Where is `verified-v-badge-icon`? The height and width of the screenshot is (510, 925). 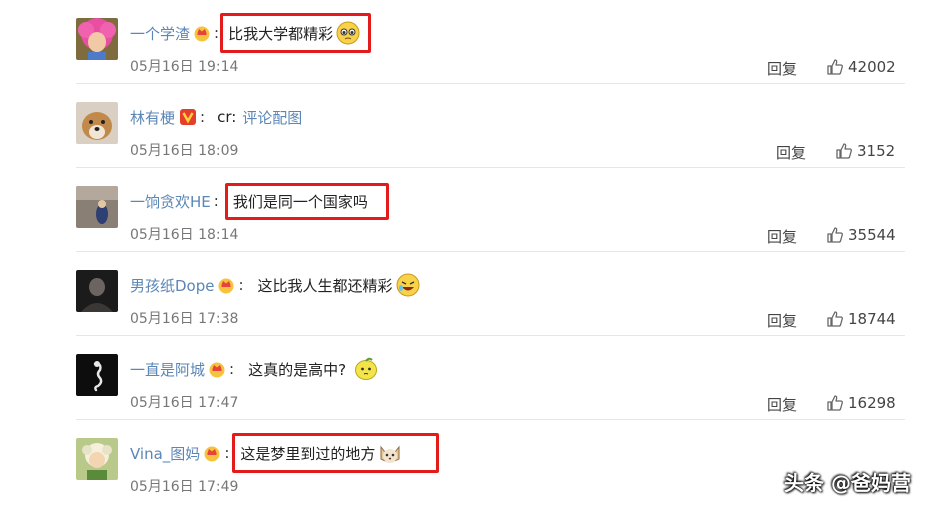 verified-v-badge-icon is located at coordinates (188, 117).